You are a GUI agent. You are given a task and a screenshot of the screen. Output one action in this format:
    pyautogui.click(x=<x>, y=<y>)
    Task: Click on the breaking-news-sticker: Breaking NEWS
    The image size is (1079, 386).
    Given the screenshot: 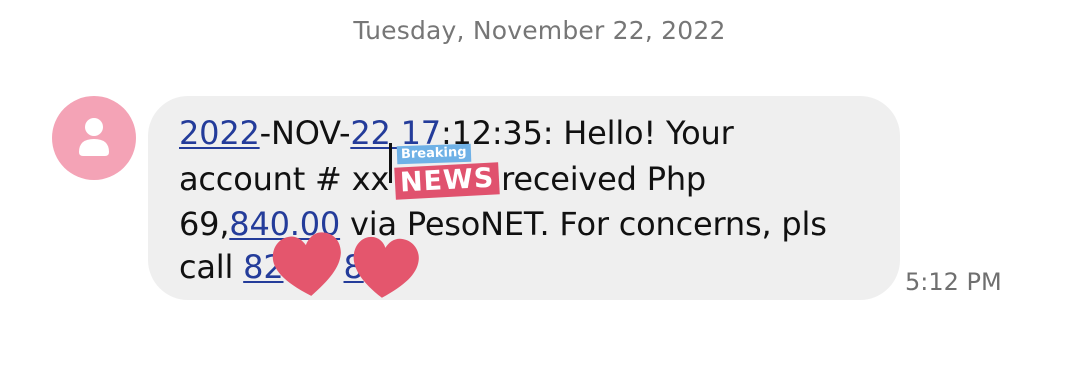 What is the action you would take?
    pyautogui.click(x=445, y=171)
    